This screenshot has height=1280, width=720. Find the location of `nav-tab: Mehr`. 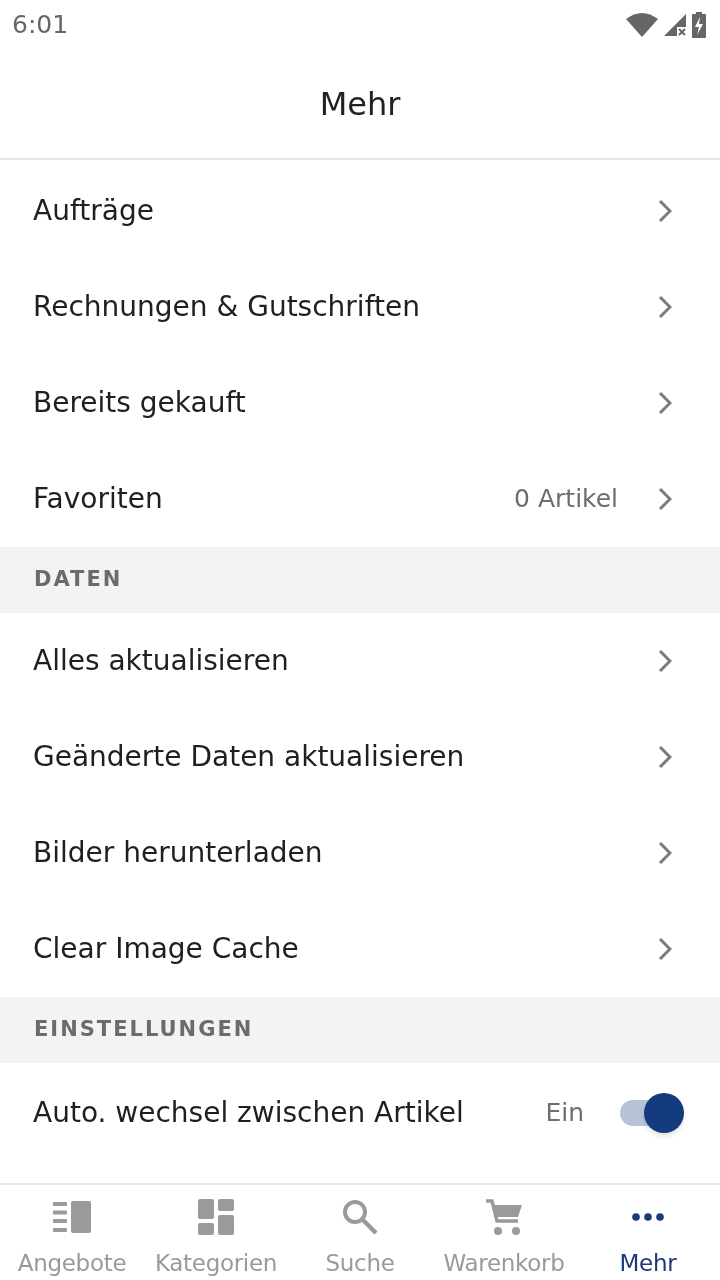

nav-tab: Mehr is located at coordinates (648, 1232).